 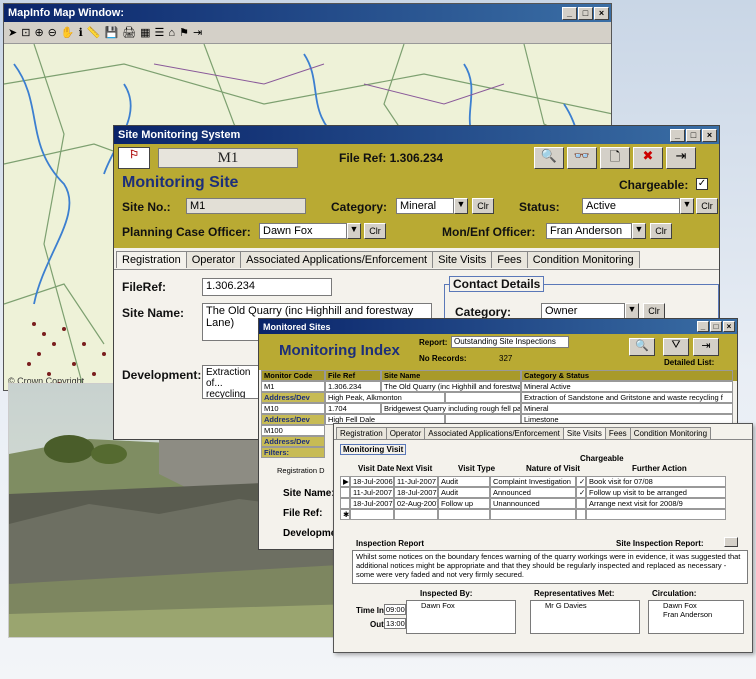 I want to click on home-icon: ⌂, so click(x=171, y=33).